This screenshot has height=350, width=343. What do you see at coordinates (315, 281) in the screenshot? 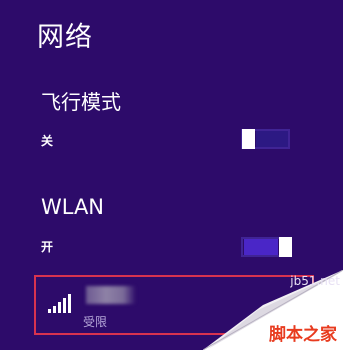
I see `watermark-site: jb51.net` at bounding box center [315, 281].